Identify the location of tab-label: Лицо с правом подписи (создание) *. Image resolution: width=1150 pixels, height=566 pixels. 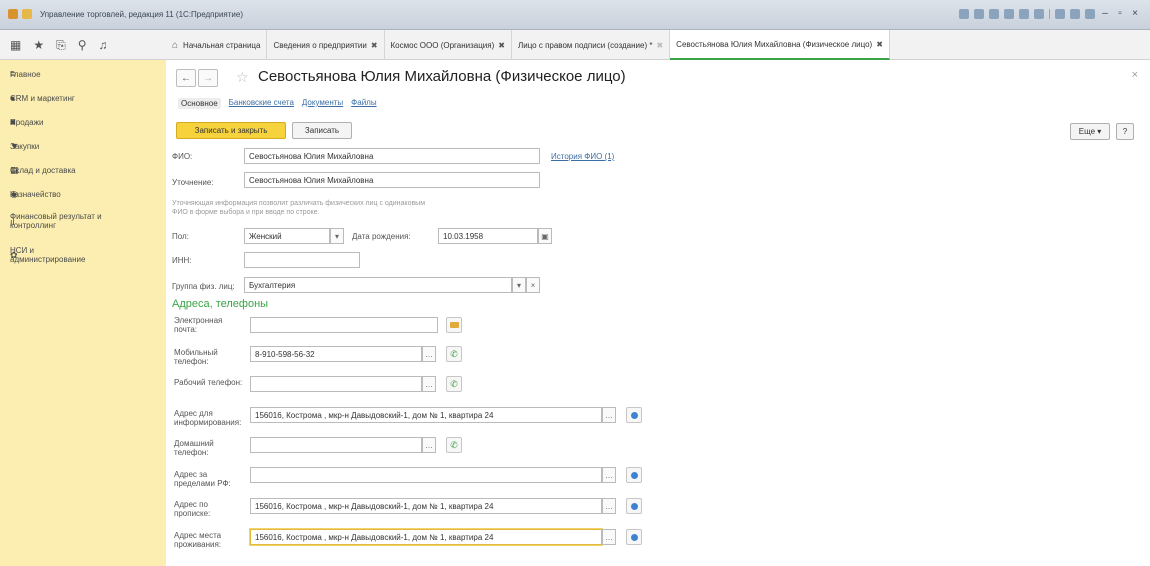
(585, 45).